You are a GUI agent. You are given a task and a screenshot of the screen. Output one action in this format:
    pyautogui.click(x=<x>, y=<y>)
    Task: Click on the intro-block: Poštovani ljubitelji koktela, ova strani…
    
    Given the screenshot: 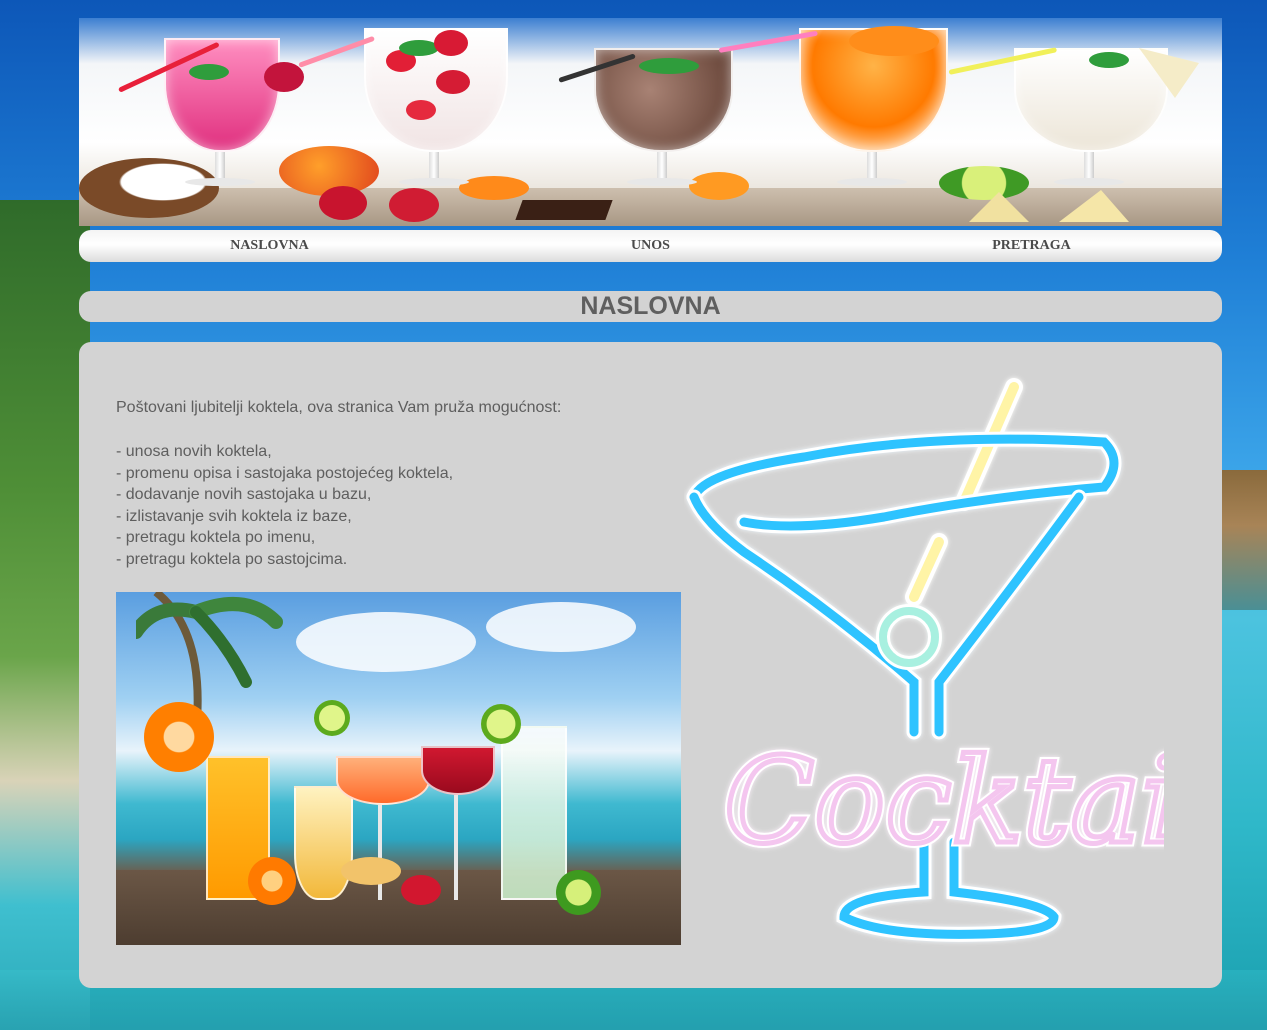 What is the action you would take?
    pyautogui.click(x=416, y=483)
    